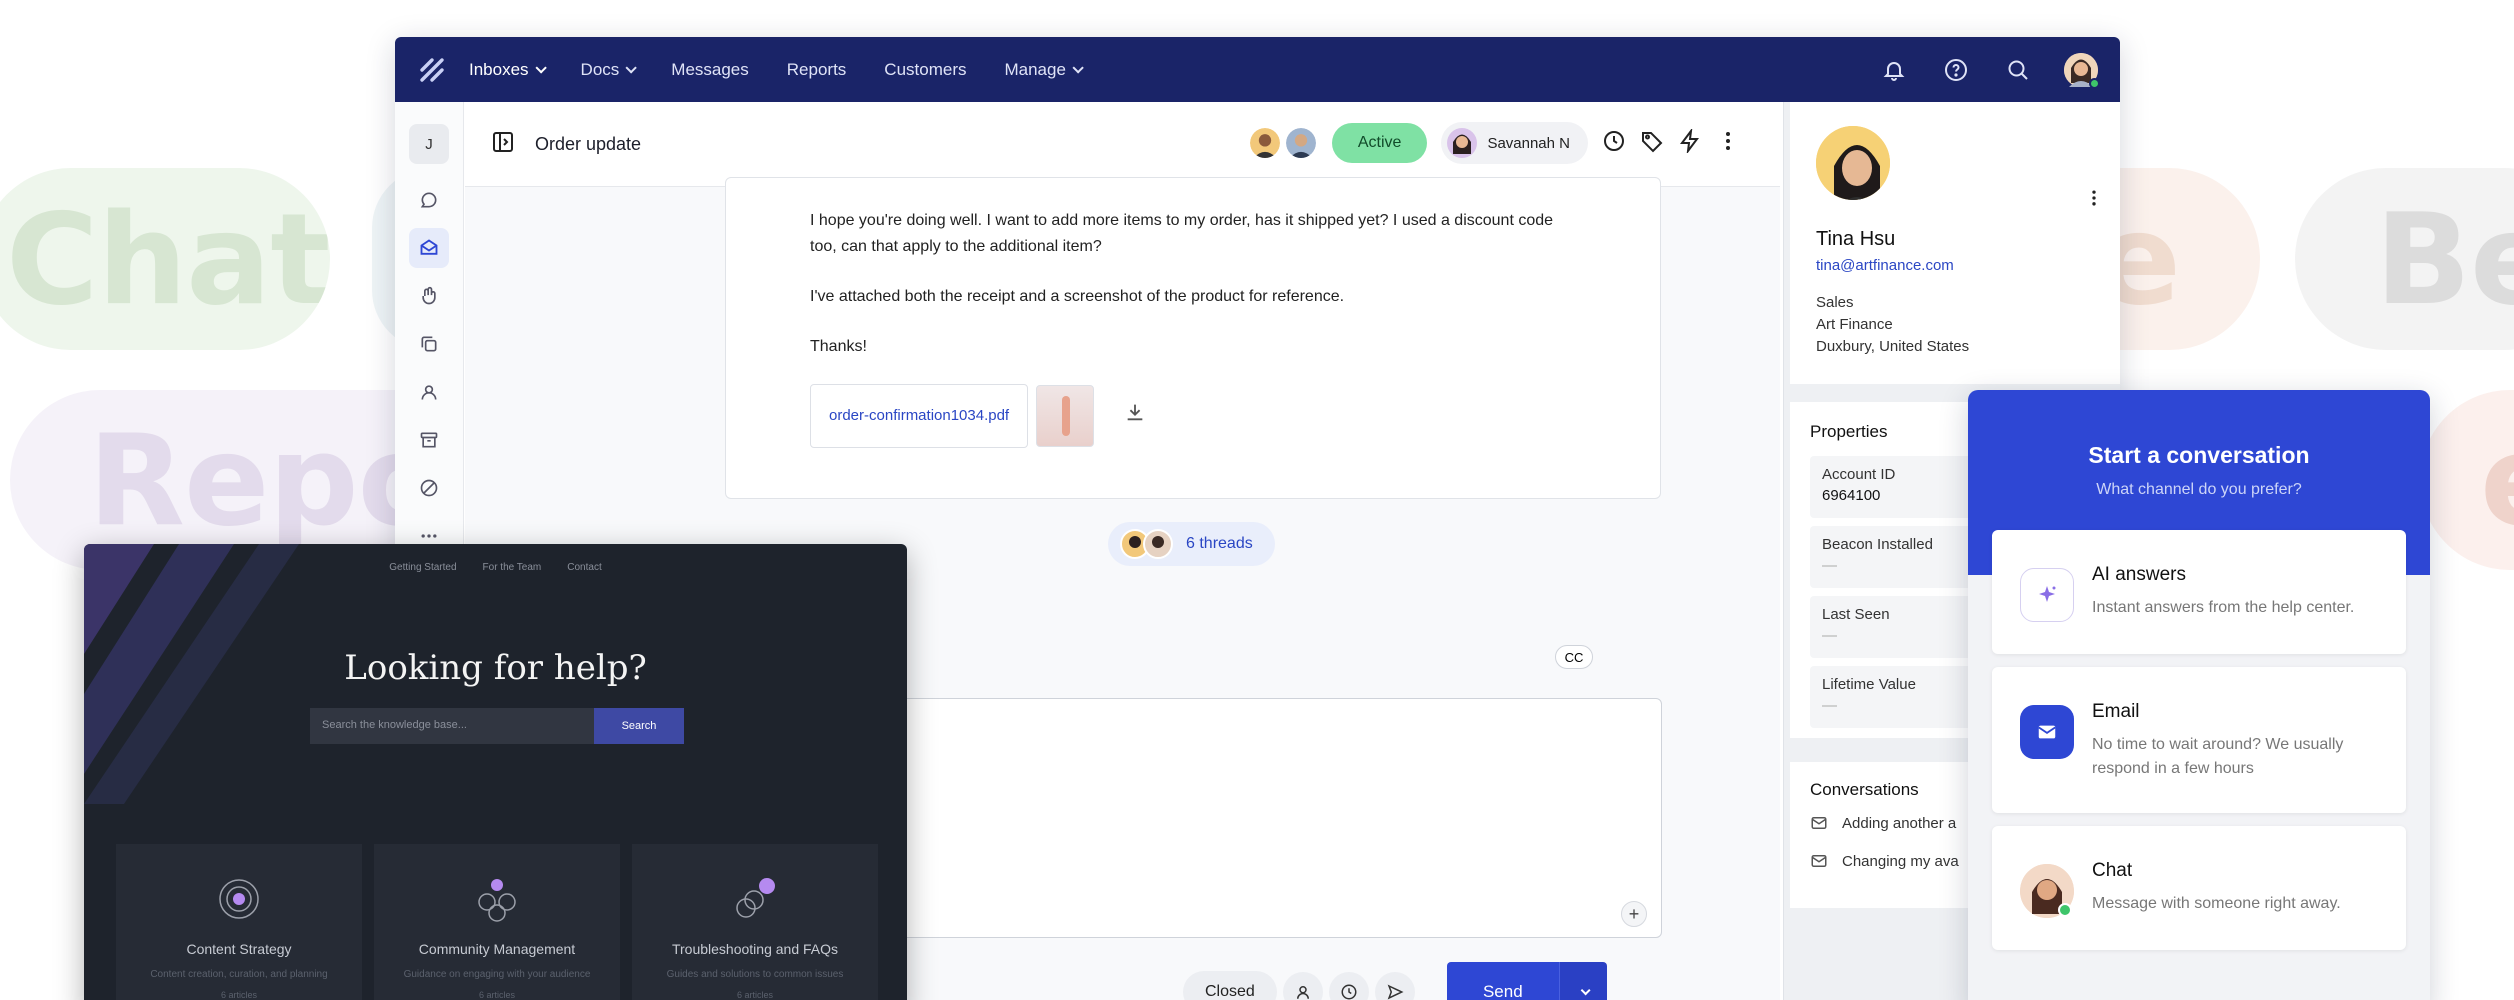 The width and height of the screenshot is (2514, 1000). Describe the element at coordinates (1634, 914) in the screenshot. I see `add-attachment-button: +` at that location.